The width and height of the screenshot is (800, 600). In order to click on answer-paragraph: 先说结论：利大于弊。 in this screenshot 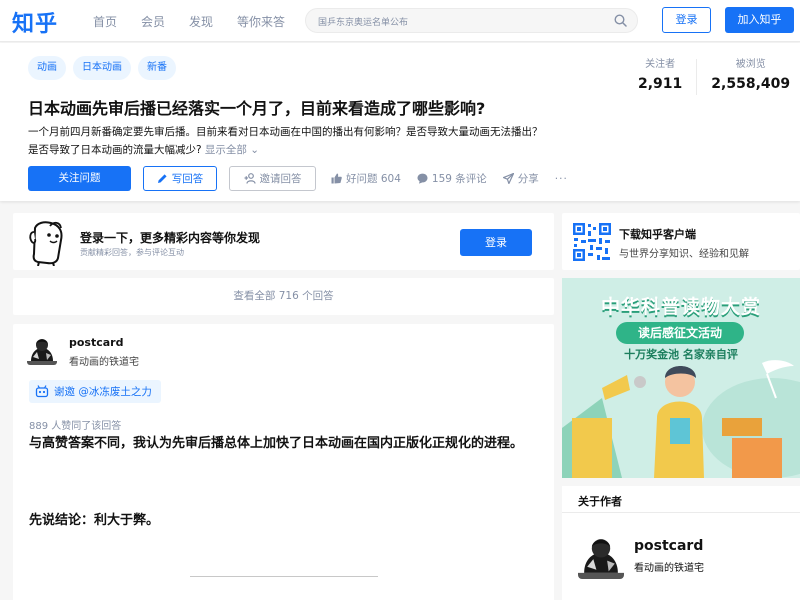, I will do `click(94, 520)`.